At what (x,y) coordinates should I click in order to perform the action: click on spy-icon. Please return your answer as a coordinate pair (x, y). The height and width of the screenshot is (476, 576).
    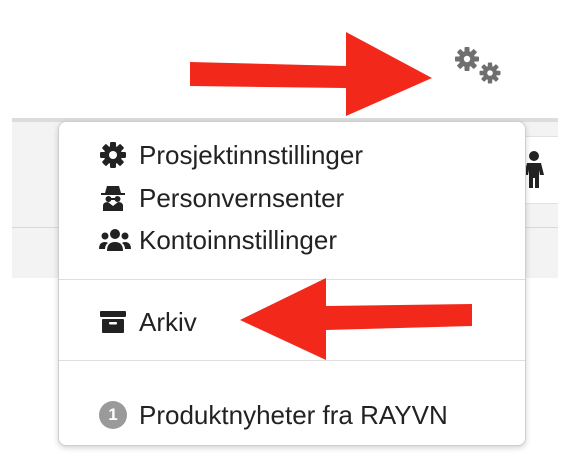
    Looking at the image, I should click on (116, 198).